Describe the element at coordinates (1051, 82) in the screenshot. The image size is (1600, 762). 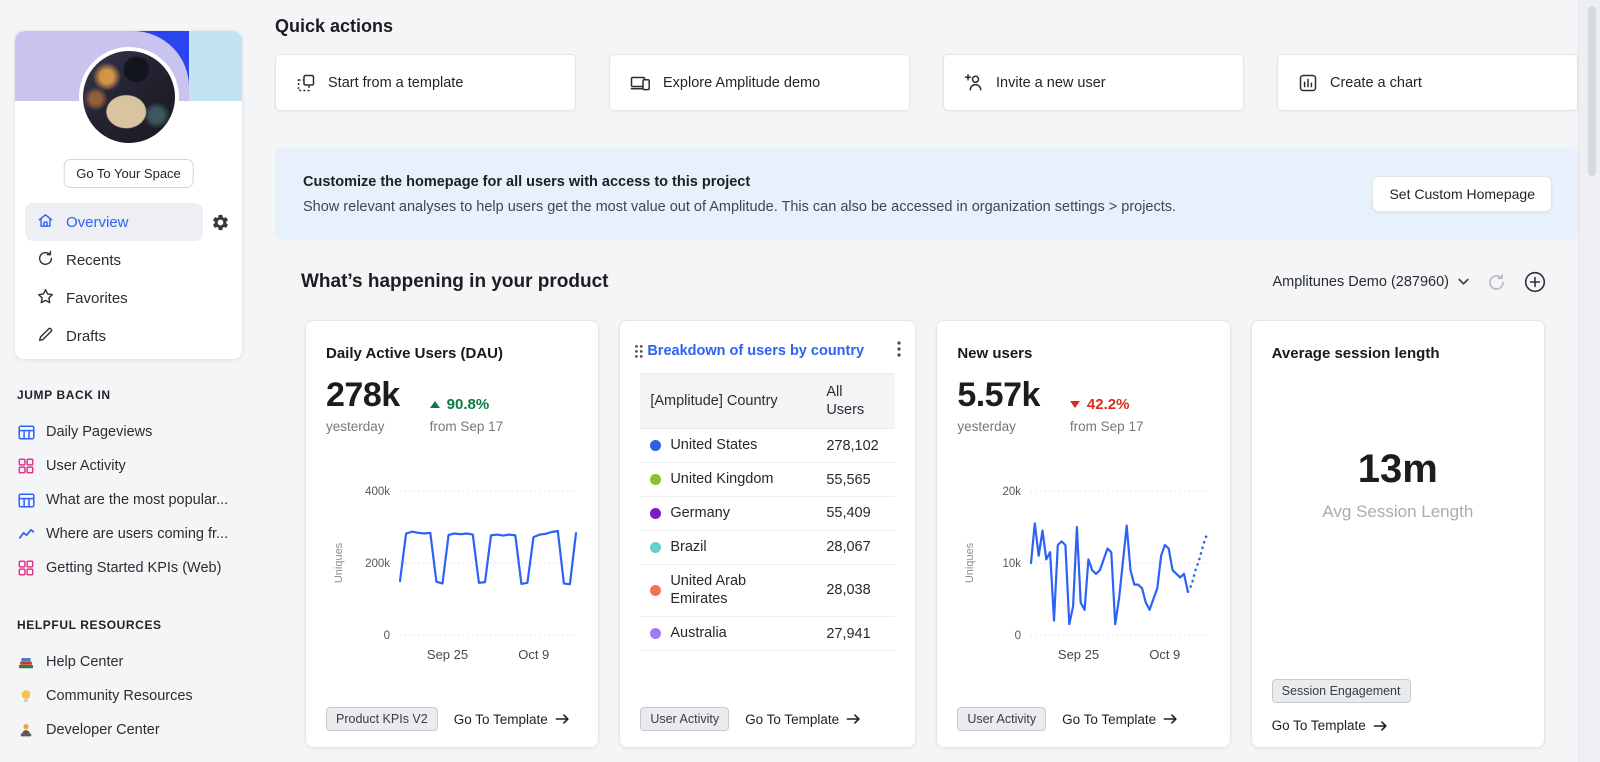
I see `quick-action-label: Invite a new user` at that location.